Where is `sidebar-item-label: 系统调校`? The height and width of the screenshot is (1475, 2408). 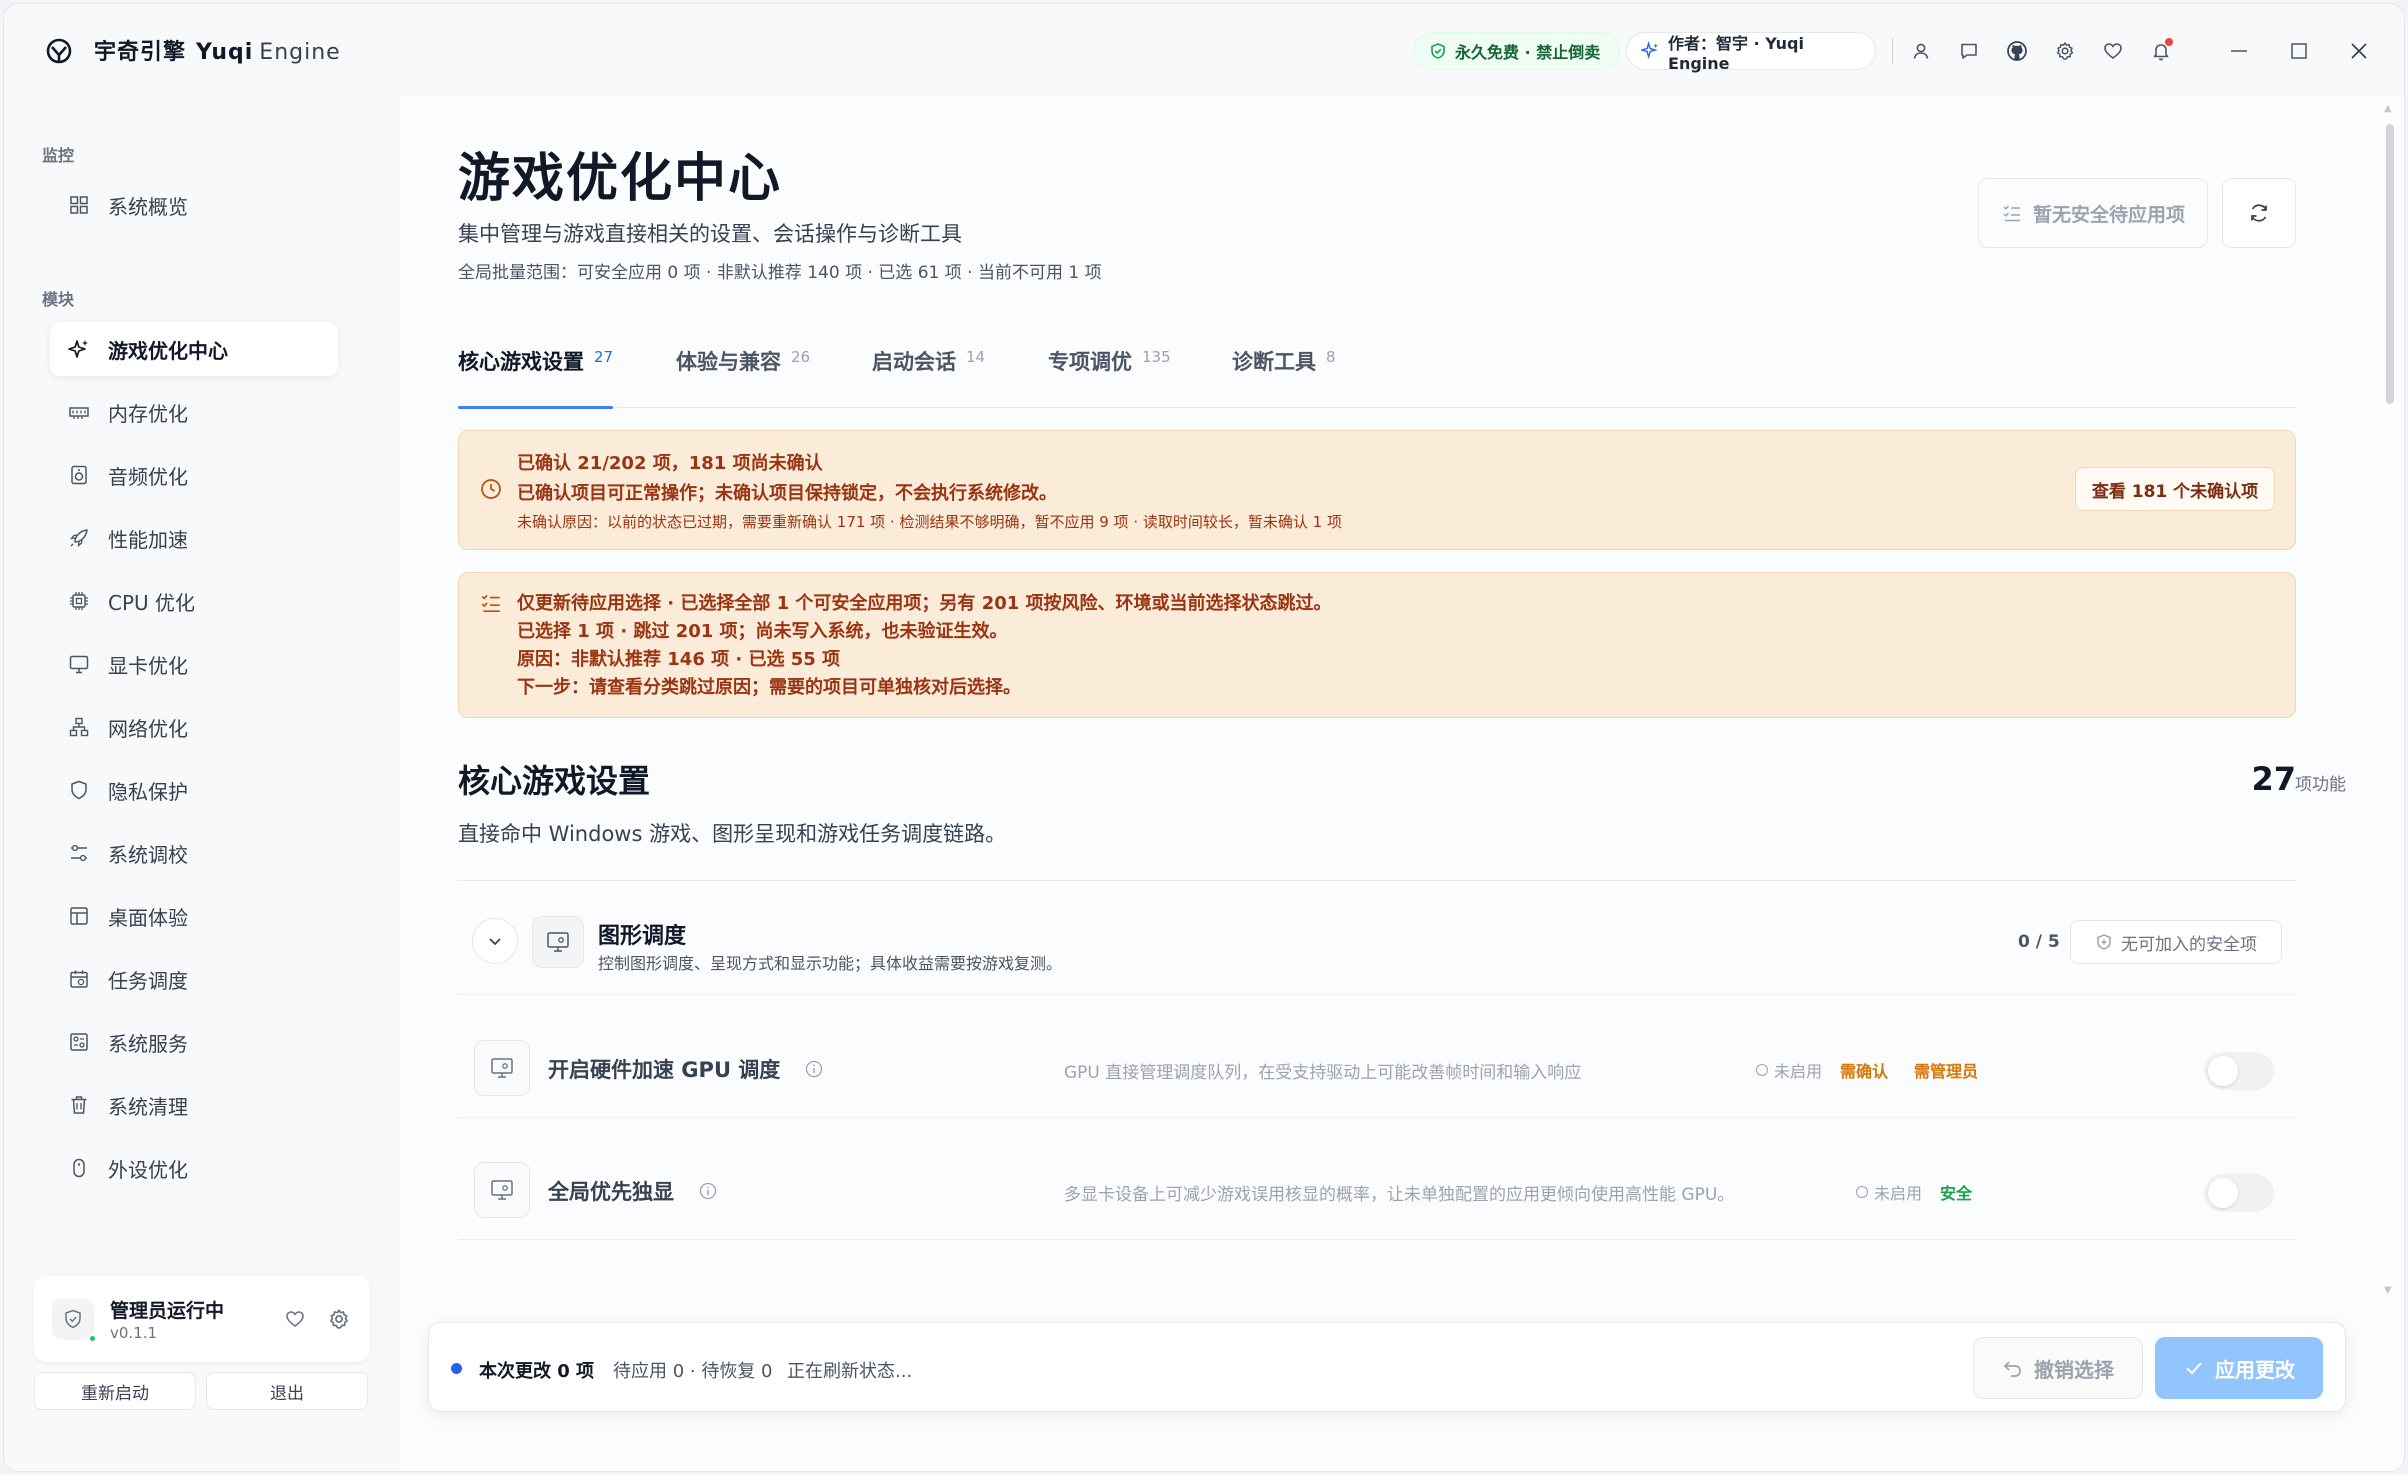 sidebar-item-label: 系统调校 is located at coordinates (148, 854).